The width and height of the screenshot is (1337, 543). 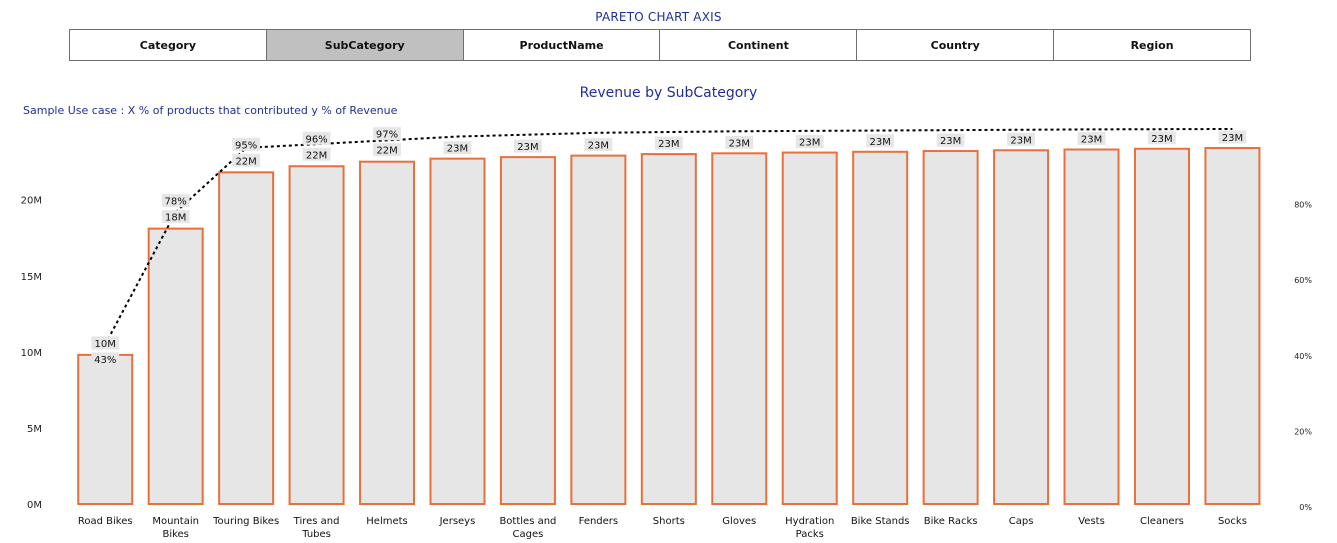 I want to click on category-label: Caps, so click(x=1021, y=521).